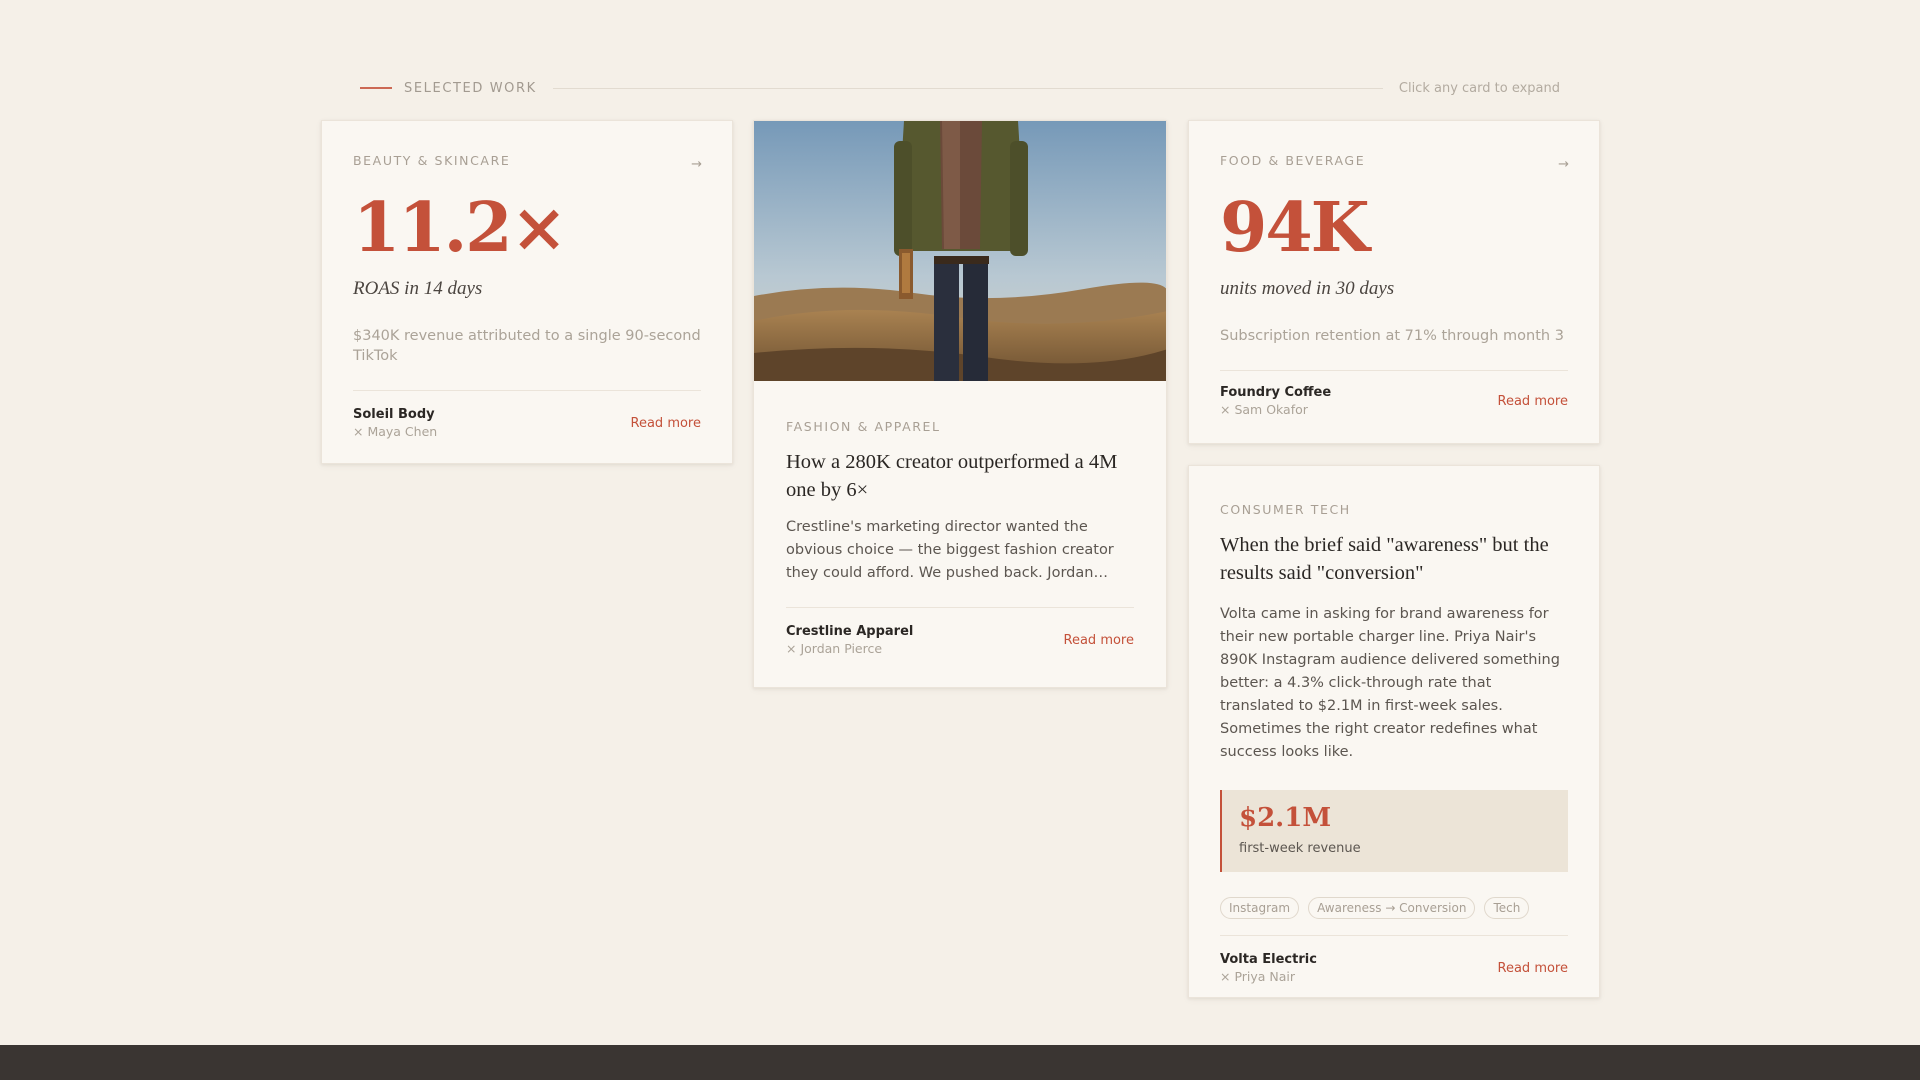 The height and width of the screenshot is (1080, 1920). What do you see at coordinates (1285, 509) in the screenshot?
I see `card-category: CONSUMER TECH` at bounding box center [1285, 509].